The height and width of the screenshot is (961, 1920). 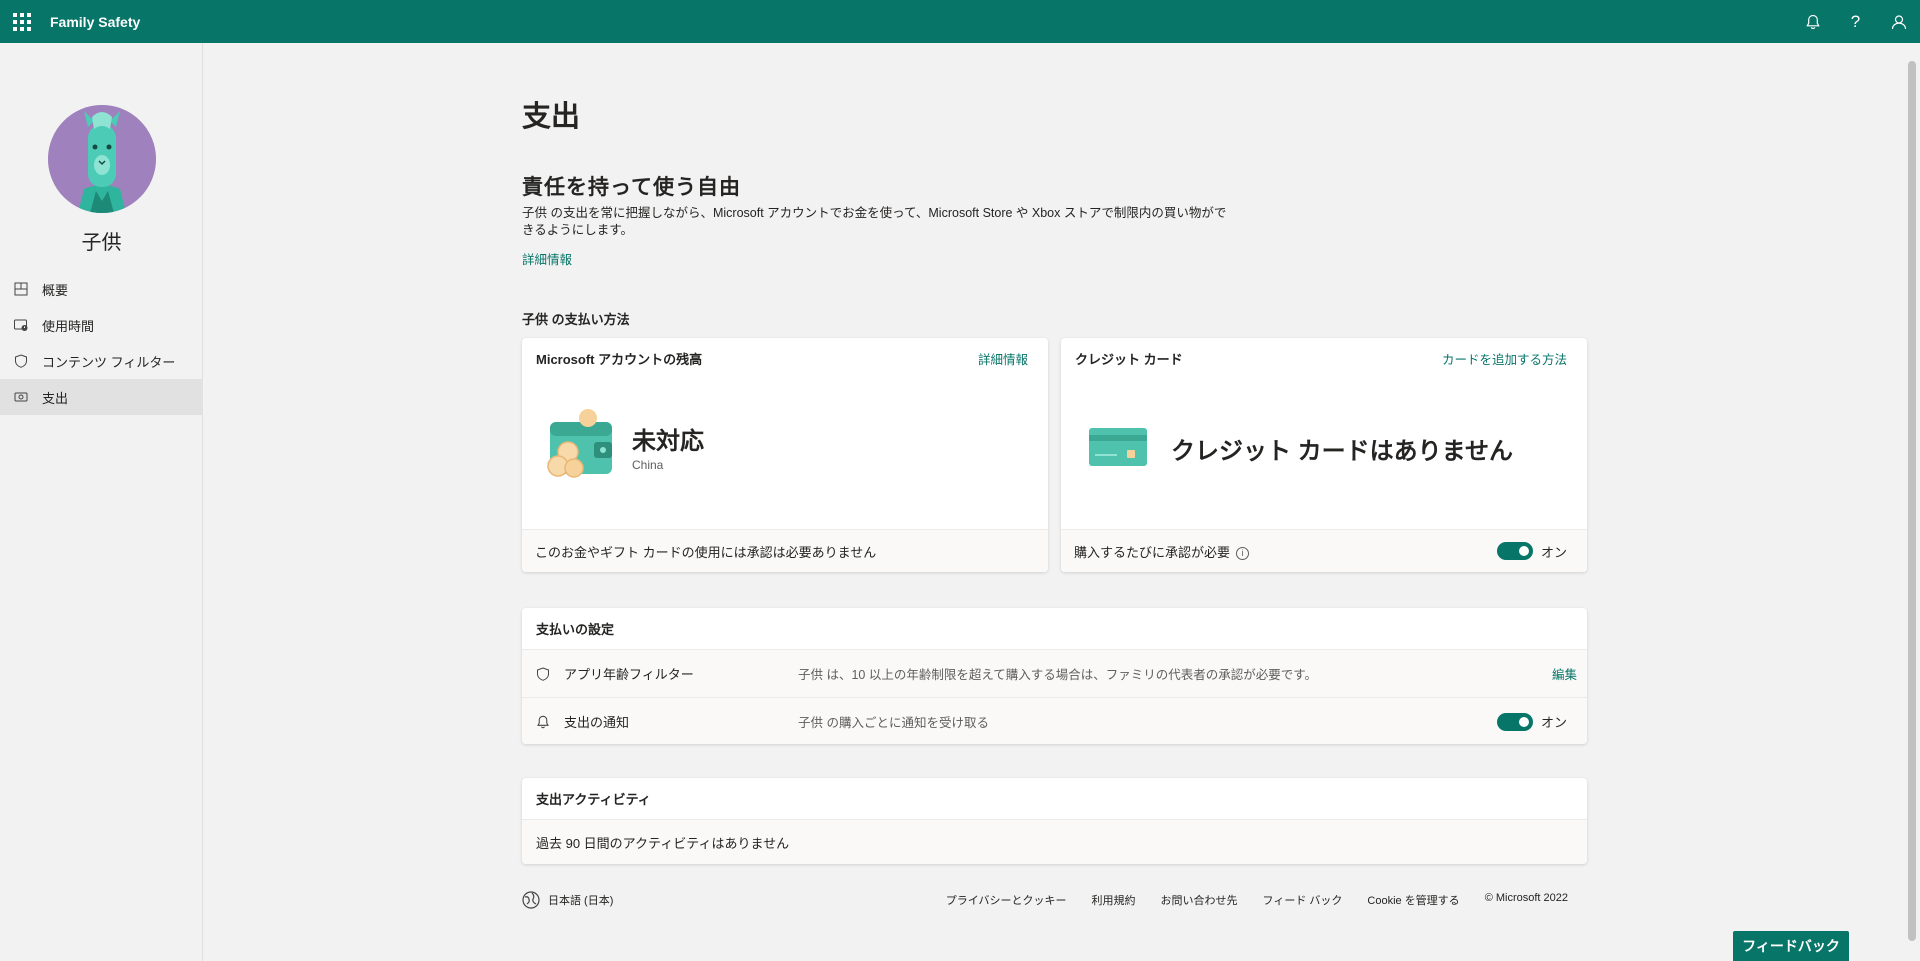 I want to click on app-age-filter-label: アプリ年齢フィルター, so click(x=629, y=674).